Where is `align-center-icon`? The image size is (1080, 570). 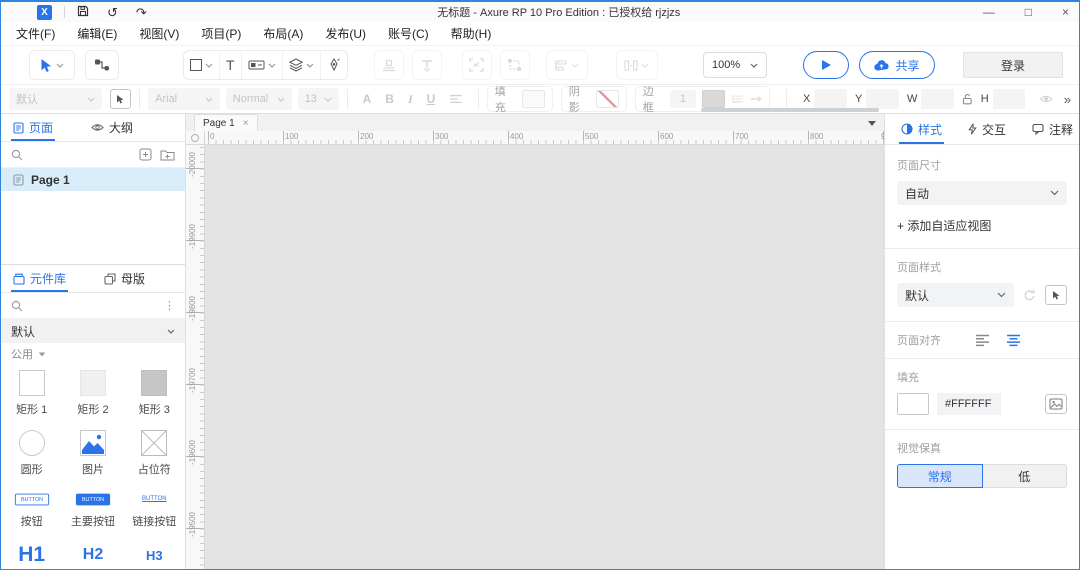 align-center-icon is located at coordinates (1013, 340).